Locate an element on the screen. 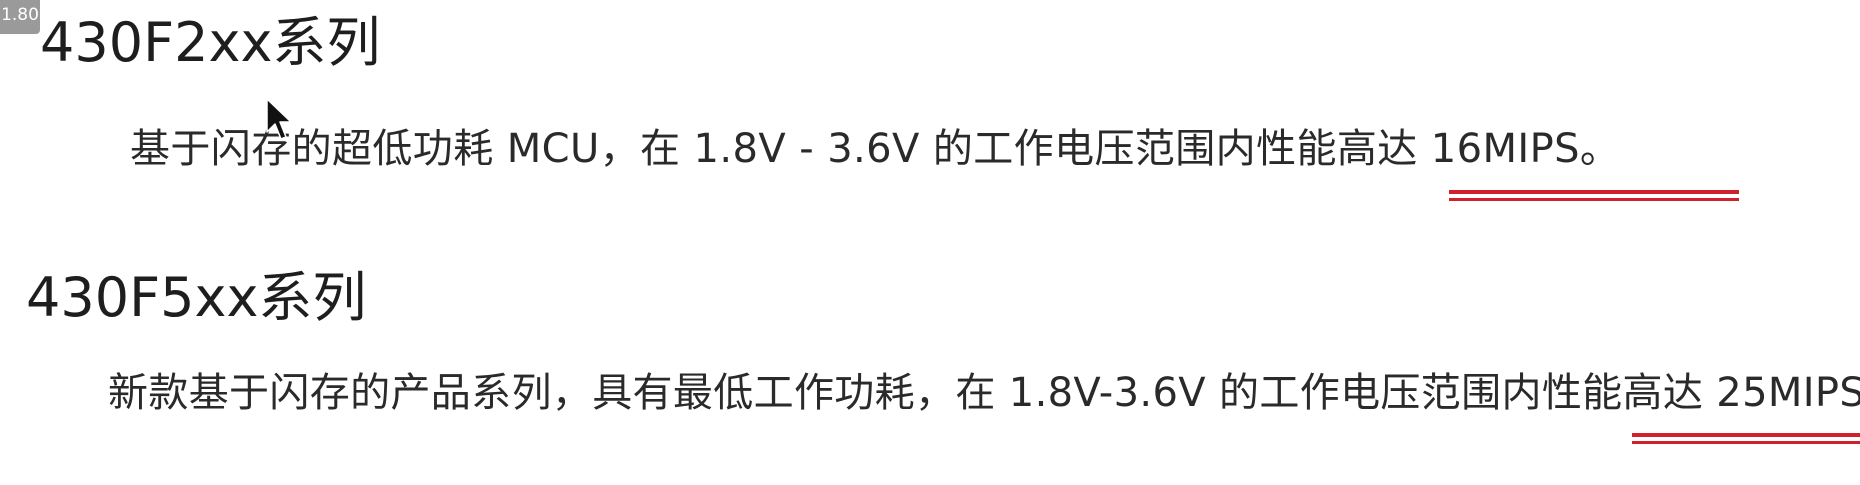  zoom-badge: 1.80 is located at coordinates (20, 17).